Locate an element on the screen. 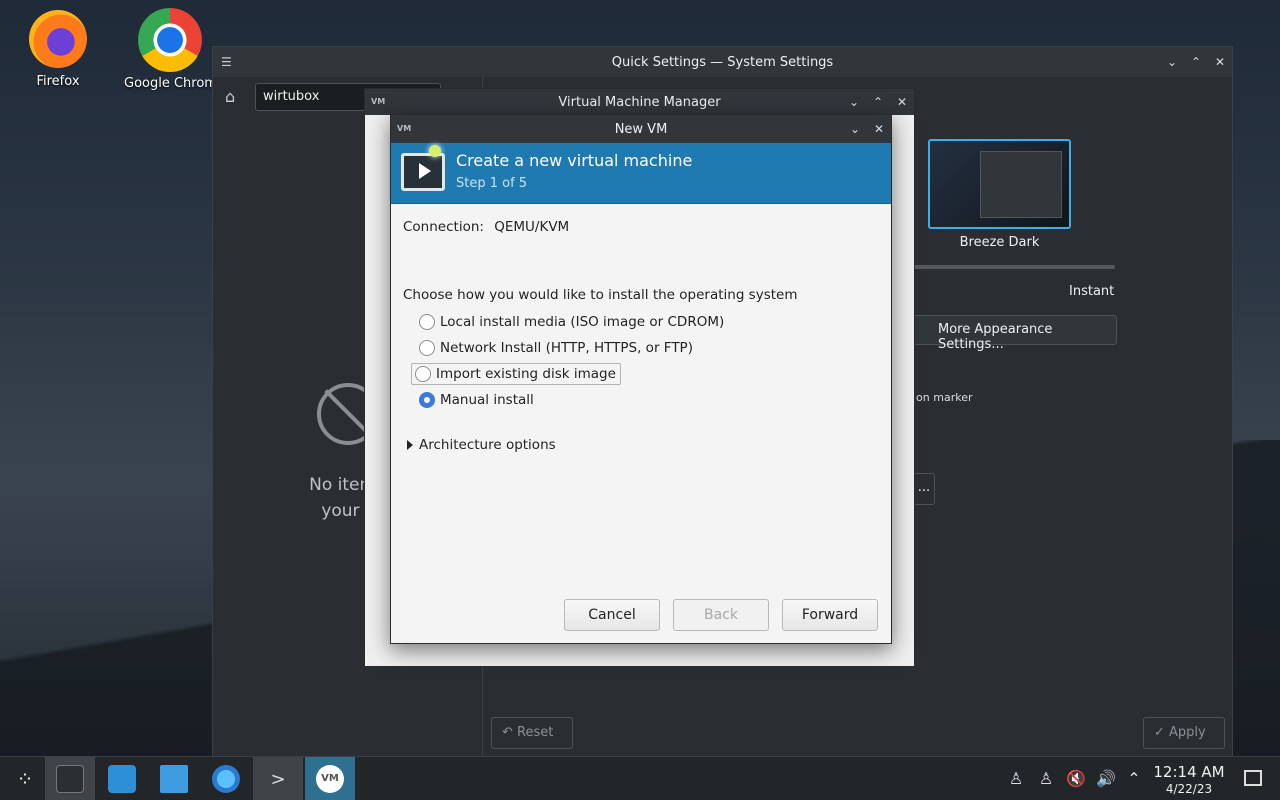 This screenshot has width=1280, height=800. radio-button-selected is located at coordinates (427, 400).